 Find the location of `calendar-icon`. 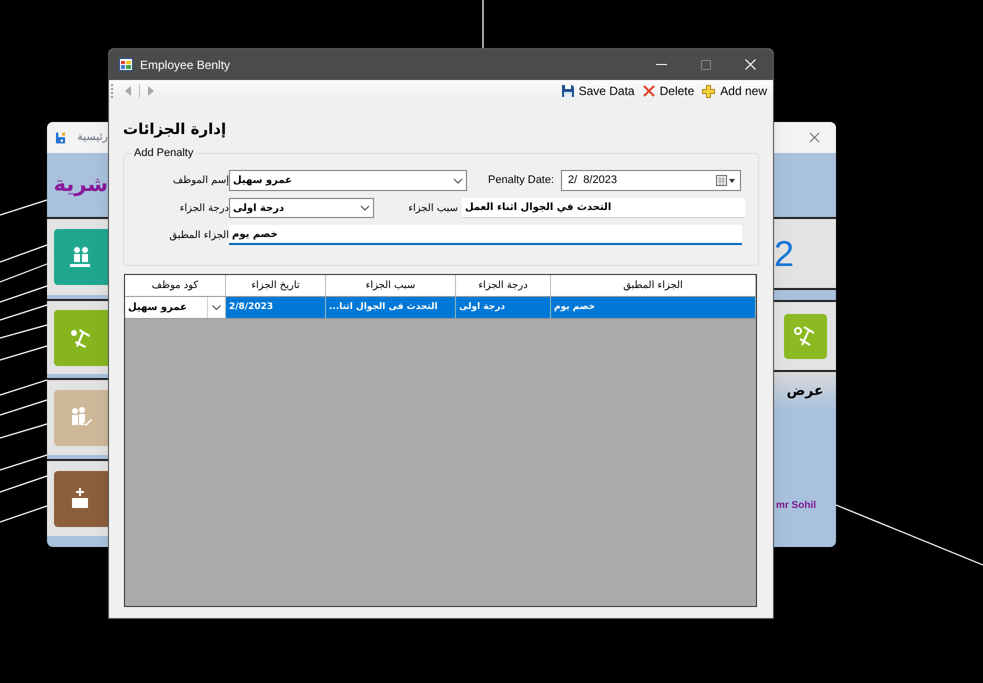

calendar-icon is located at coordinates (726, 180).